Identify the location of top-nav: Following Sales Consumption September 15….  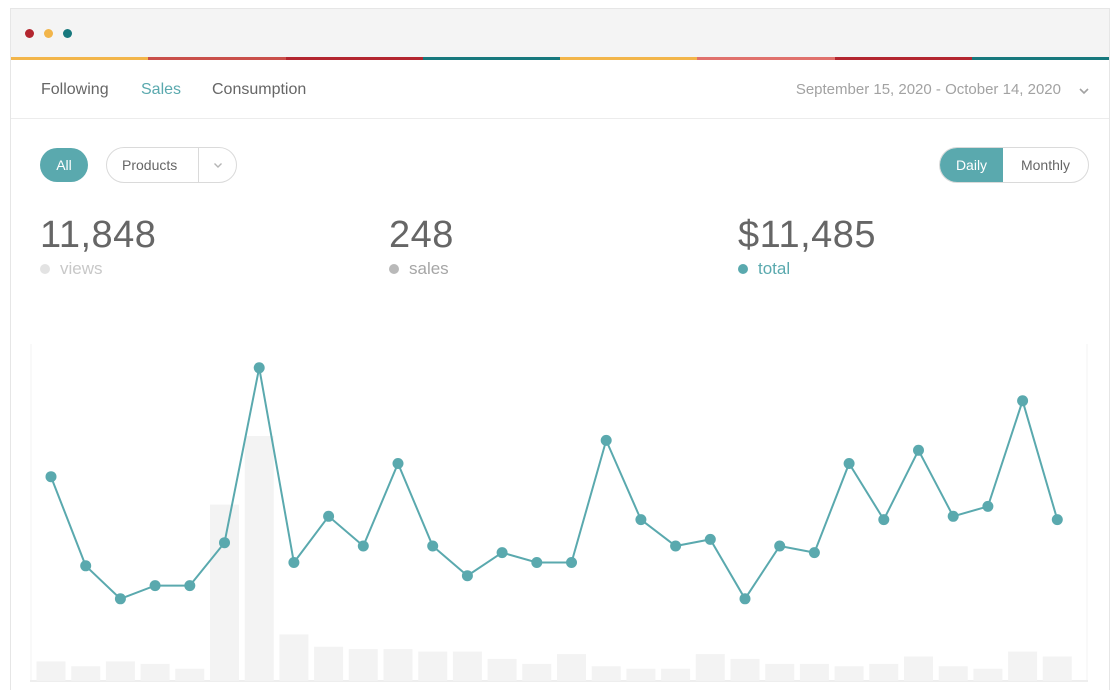
(560, 89).